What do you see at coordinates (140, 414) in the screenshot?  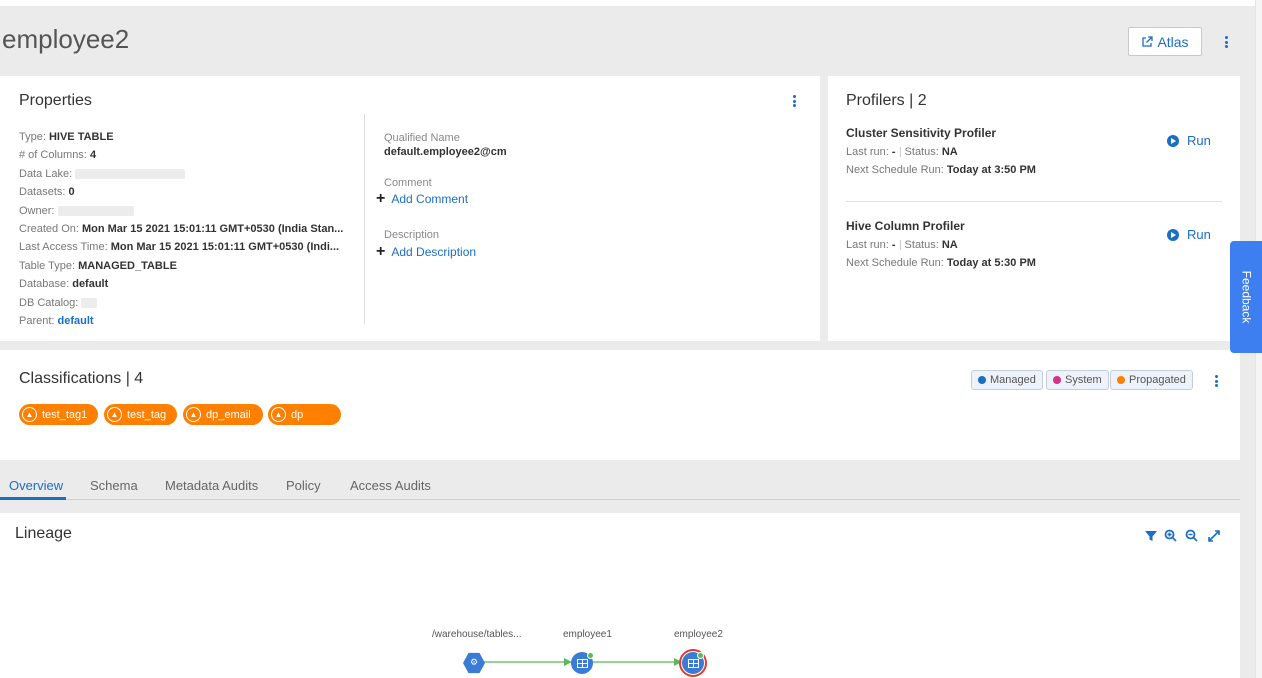 I see `classification-tag: ▲ test_tag` at bounding box center [140, 414].